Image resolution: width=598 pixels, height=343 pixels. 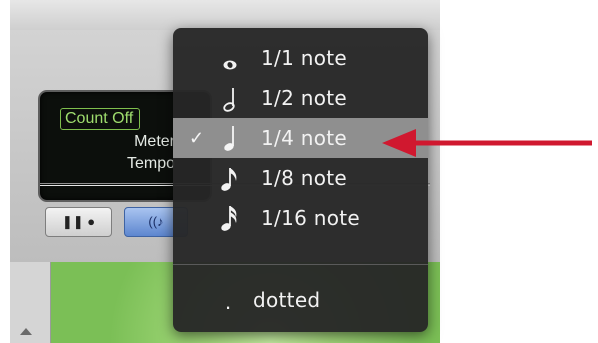 What do you see at coordinates (487, 143) in the screenshot?
I see `red-arrow-icon` at bounding box center [487, 143].